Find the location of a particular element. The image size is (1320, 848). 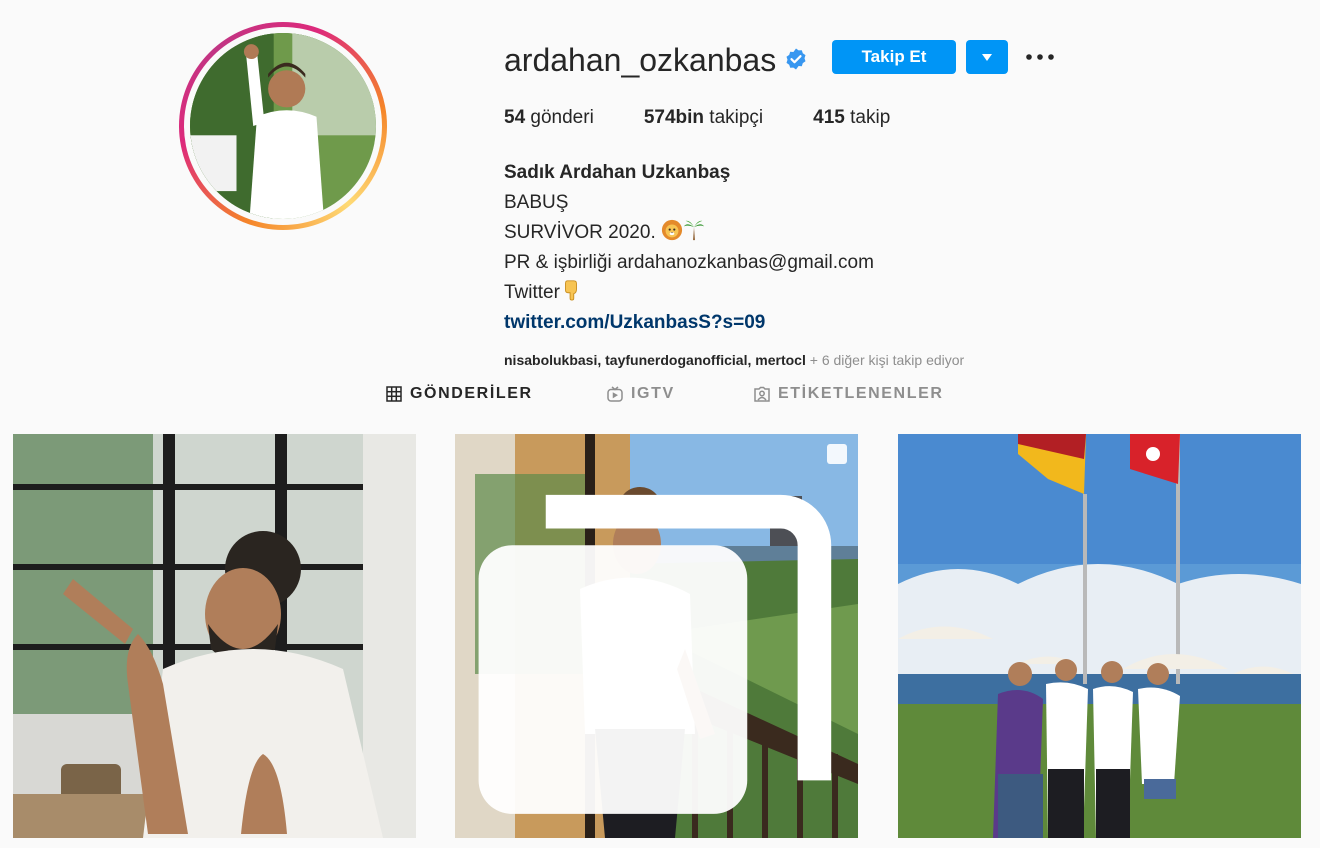

lion-emoji-icon is located at coordinates (672, 230).